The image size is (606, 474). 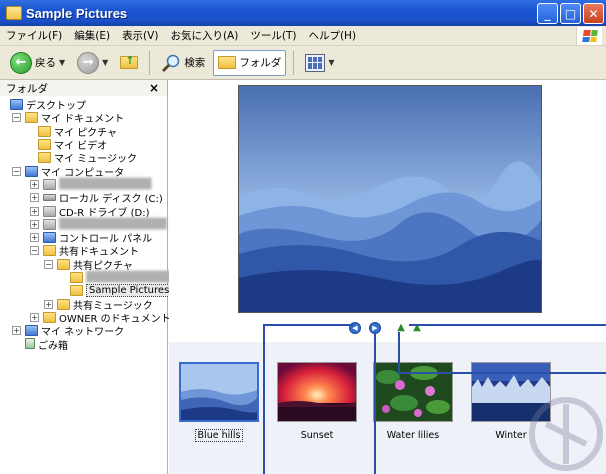 What do you see at coordinates (171, 63) in the screenshot?
I see `search-icon` at bounding box center [171, 63].